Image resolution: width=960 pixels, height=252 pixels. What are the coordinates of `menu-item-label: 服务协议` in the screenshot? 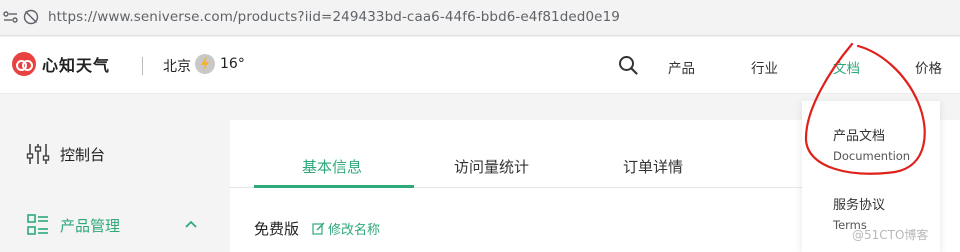 It's located at (859, 205).